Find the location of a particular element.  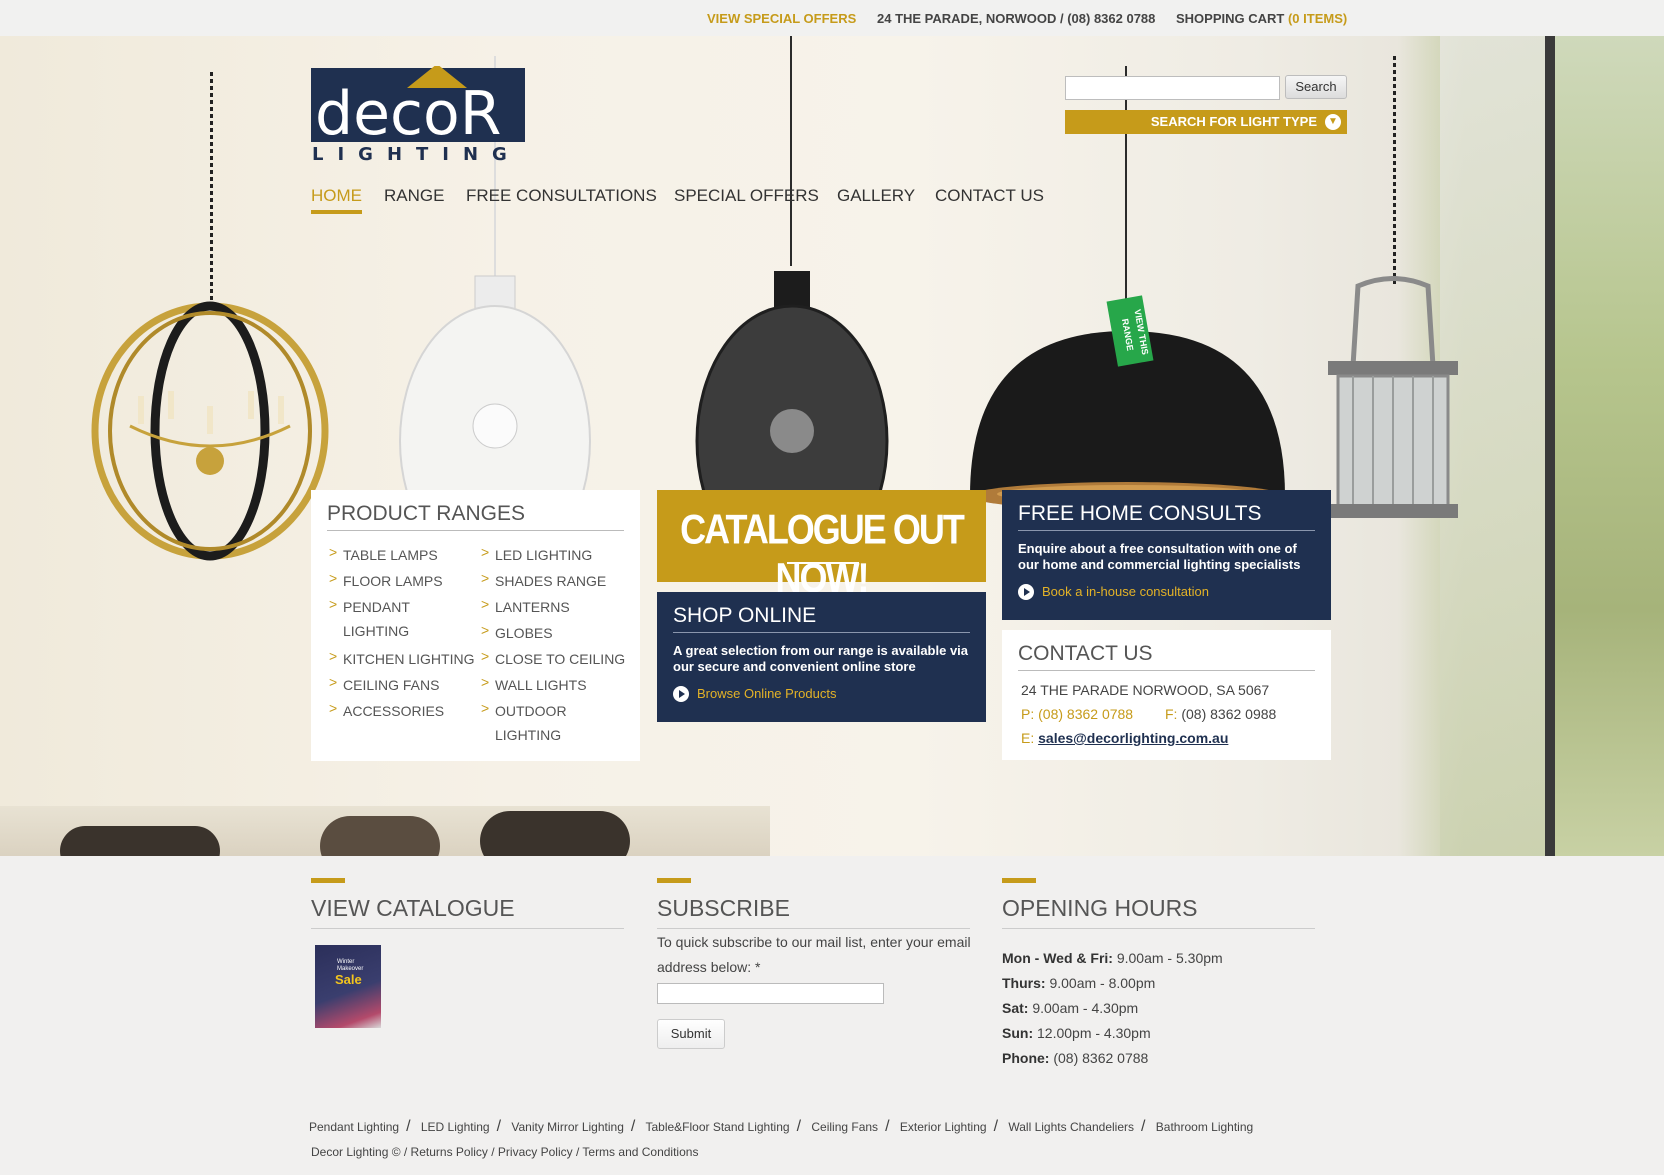

hours-day: Thurs: is located at coordinates (1024, 983).